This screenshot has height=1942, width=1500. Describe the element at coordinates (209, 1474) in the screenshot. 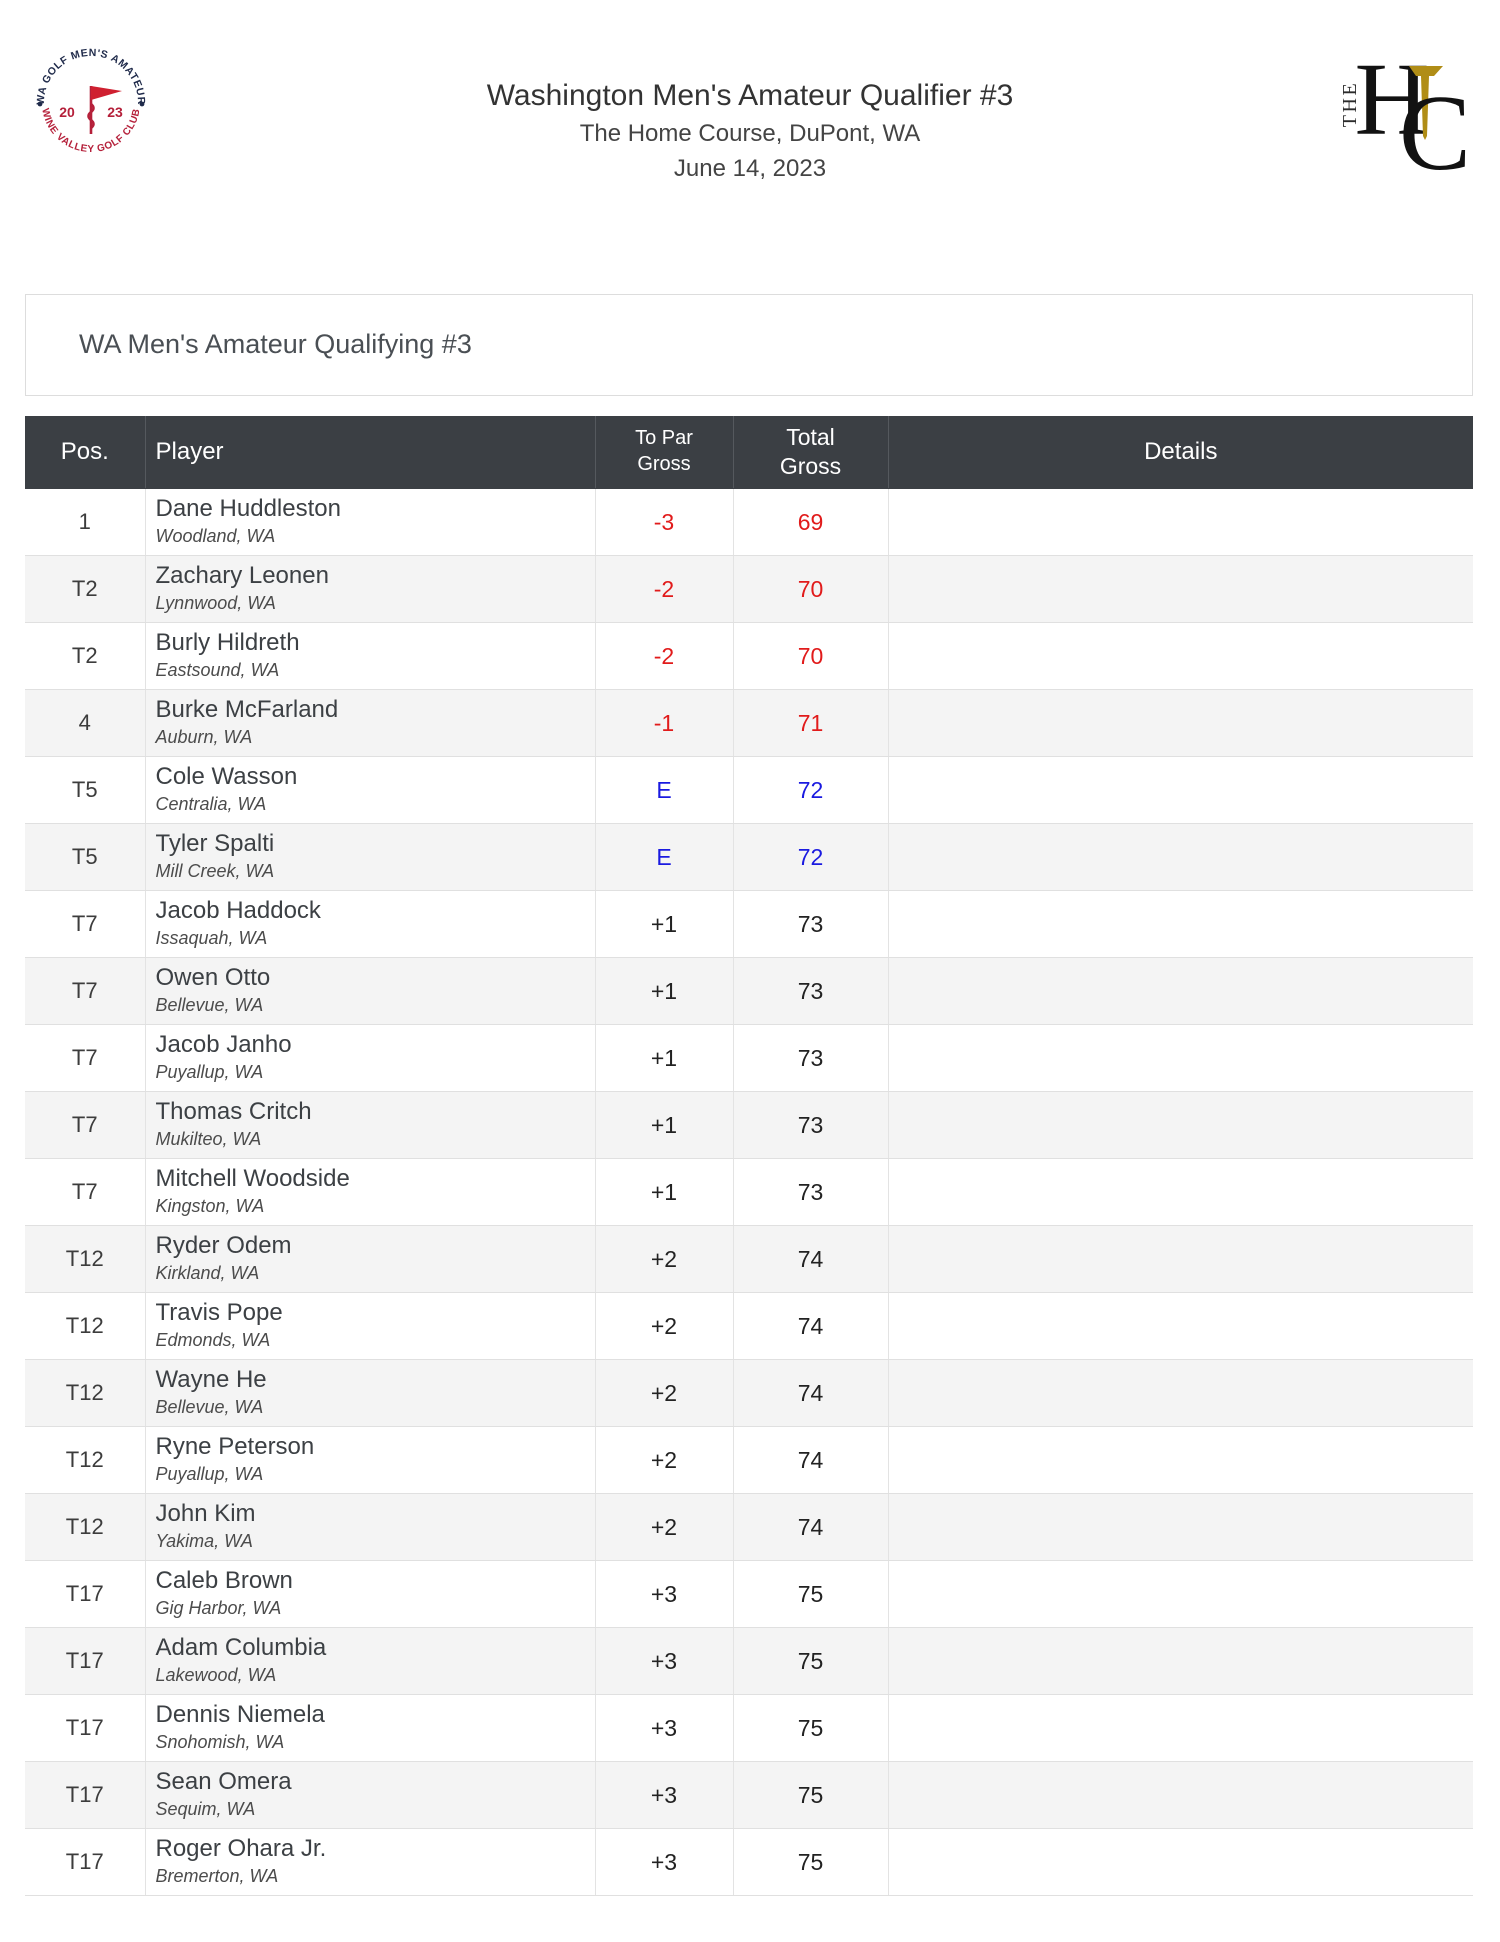

I see `player-hometown: Puyallup, WA` at that location.